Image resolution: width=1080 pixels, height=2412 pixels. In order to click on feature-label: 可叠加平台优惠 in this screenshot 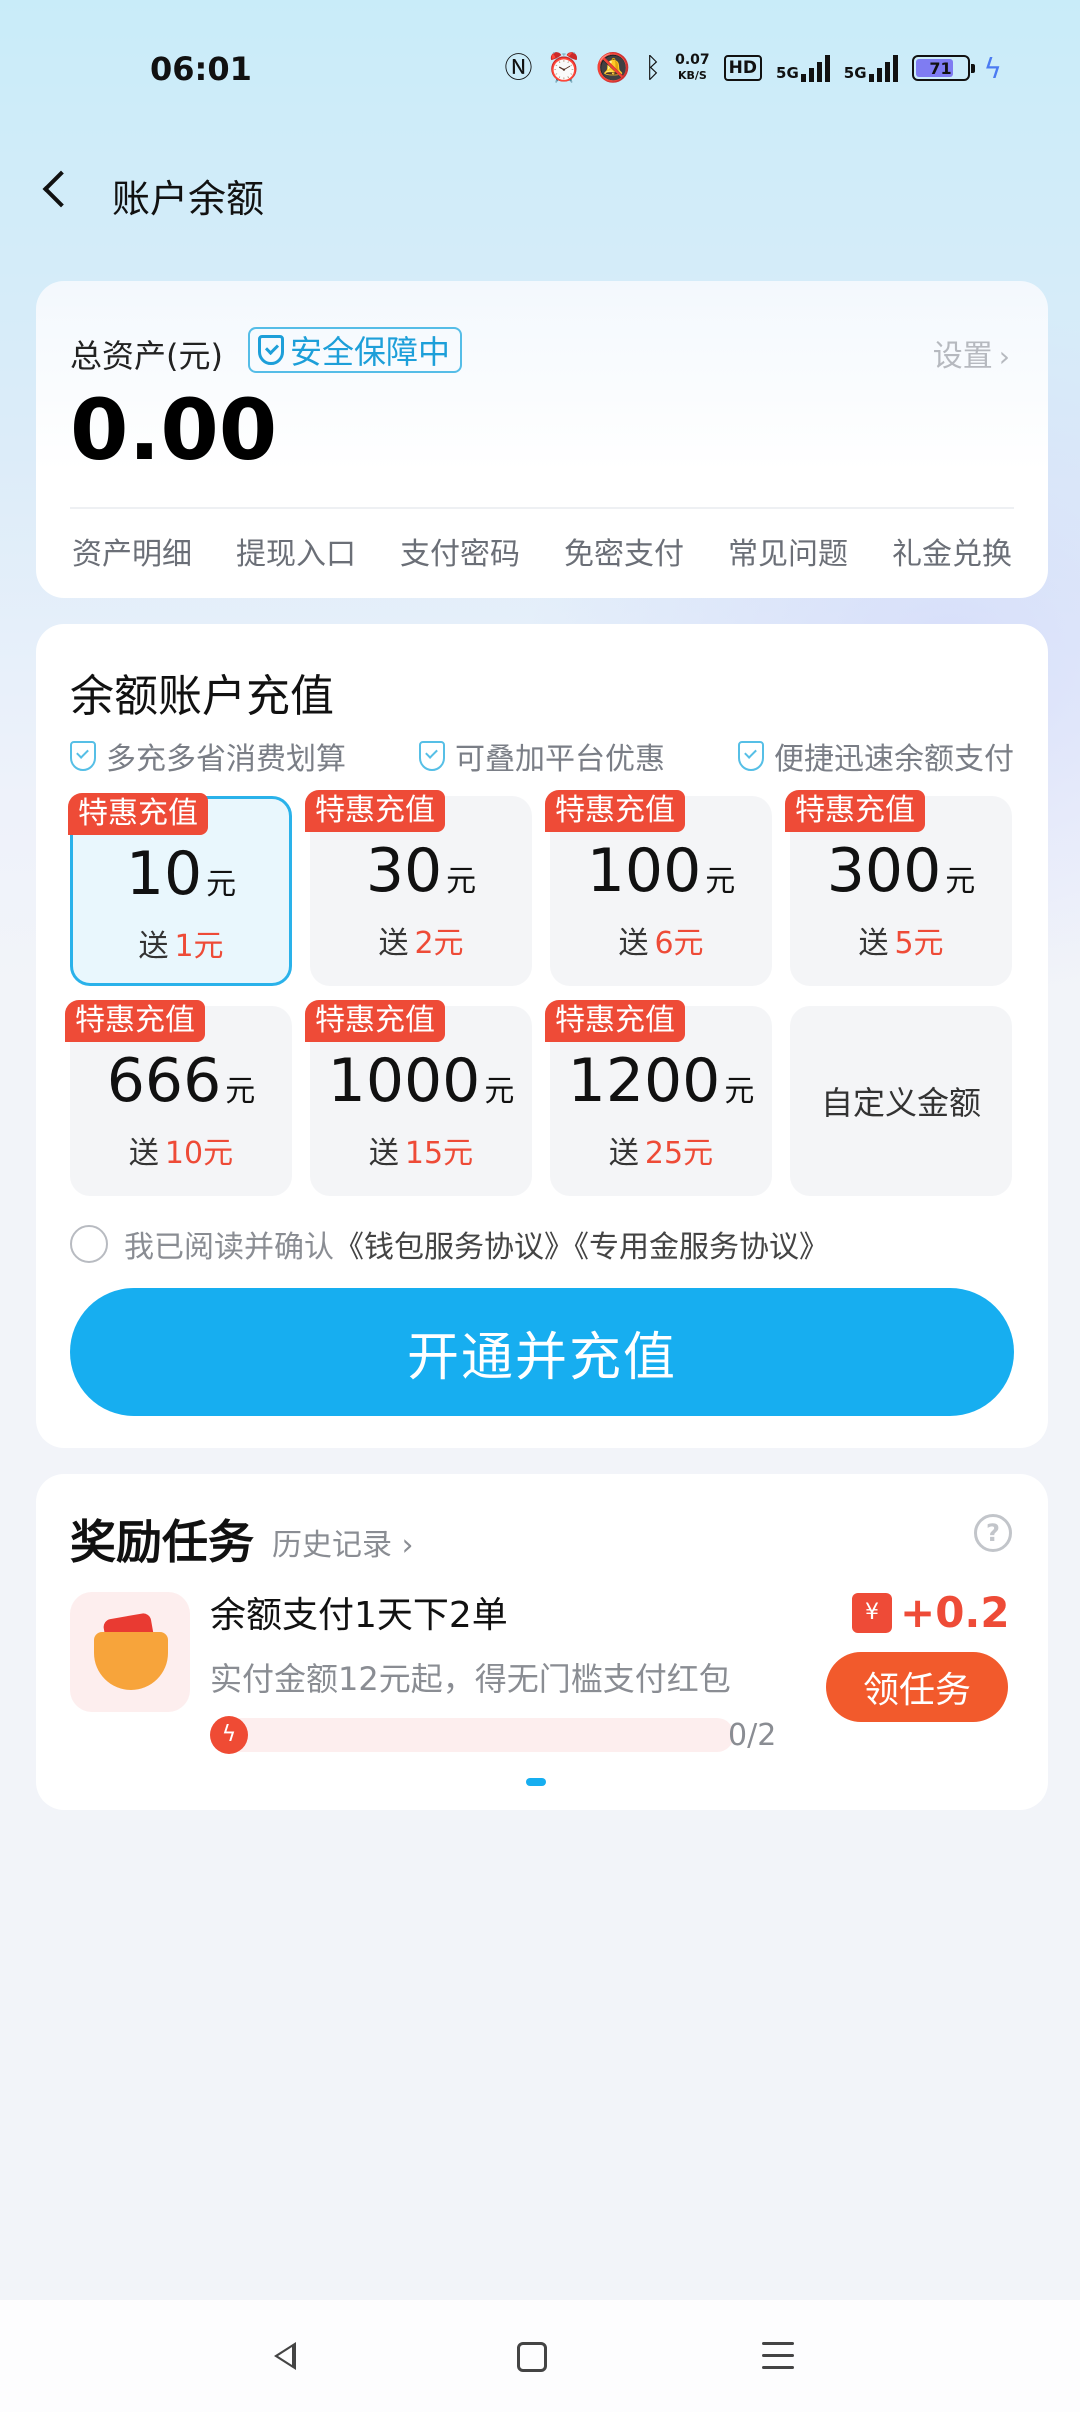, I will do `click(560, 759)`.